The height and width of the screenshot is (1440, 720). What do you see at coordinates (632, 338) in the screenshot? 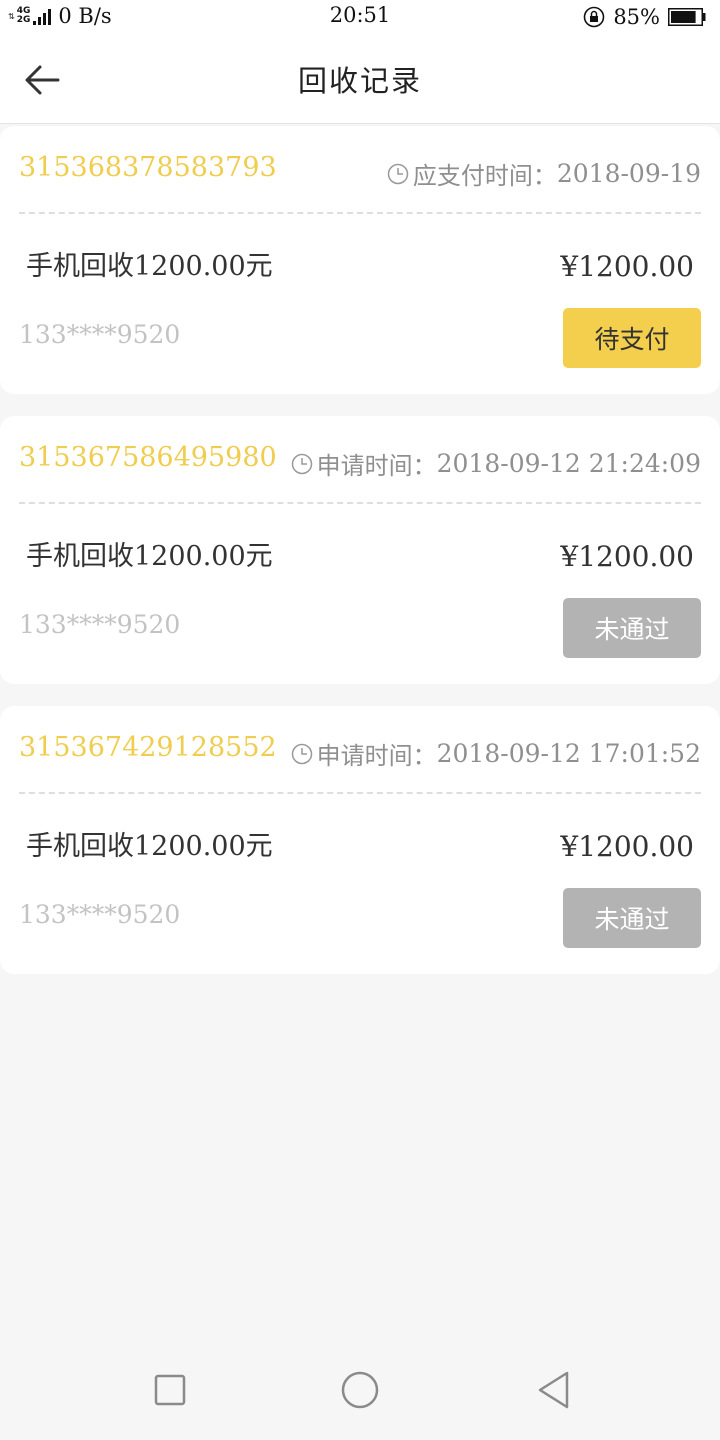
I see `pay-button: 待支付` at bounding box center [632, 338].